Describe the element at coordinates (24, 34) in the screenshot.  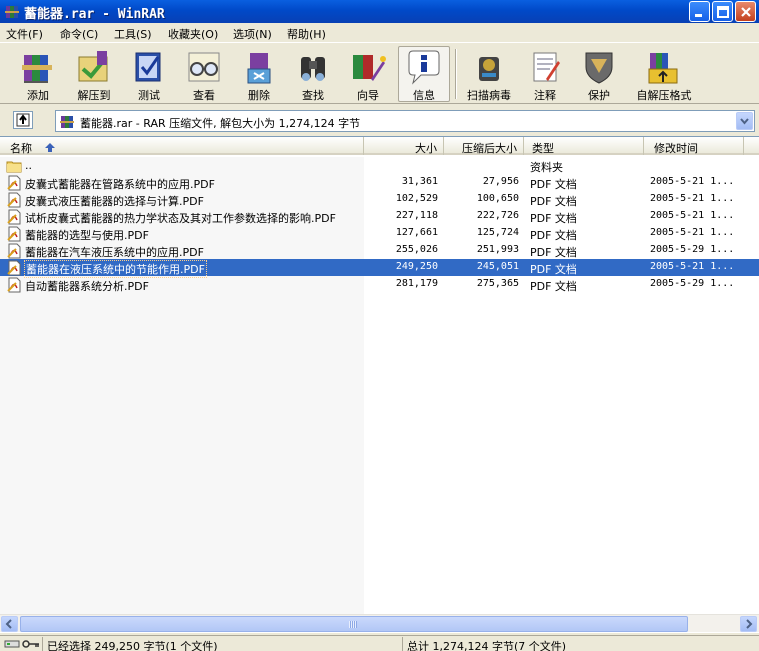
I see `menu-file: 文件(F)` at that location.